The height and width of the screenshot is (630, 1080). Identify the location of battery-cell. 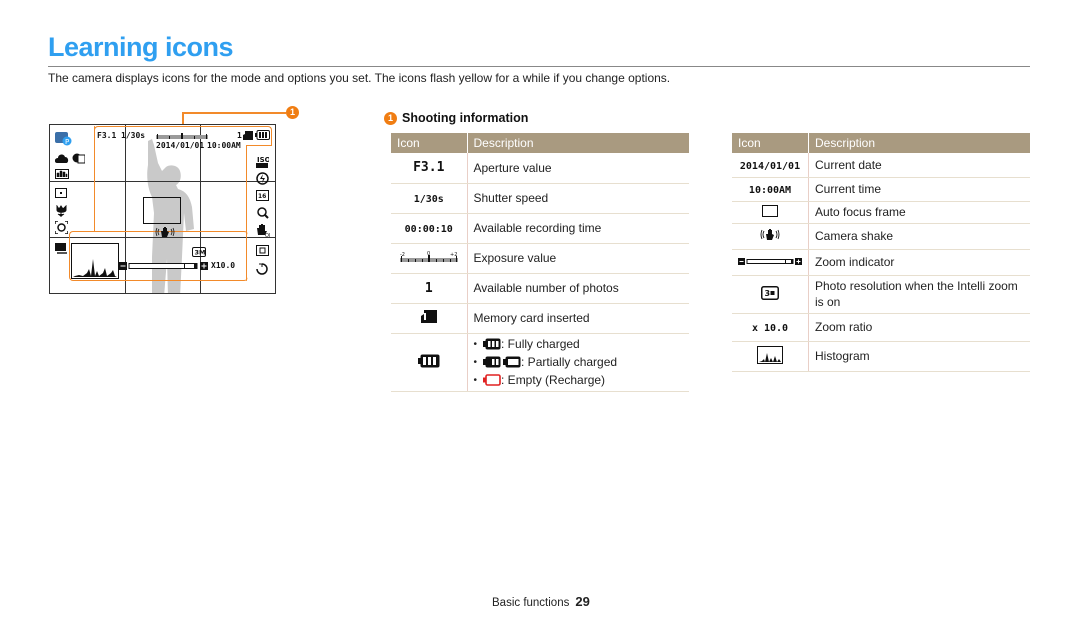
(429, 362).